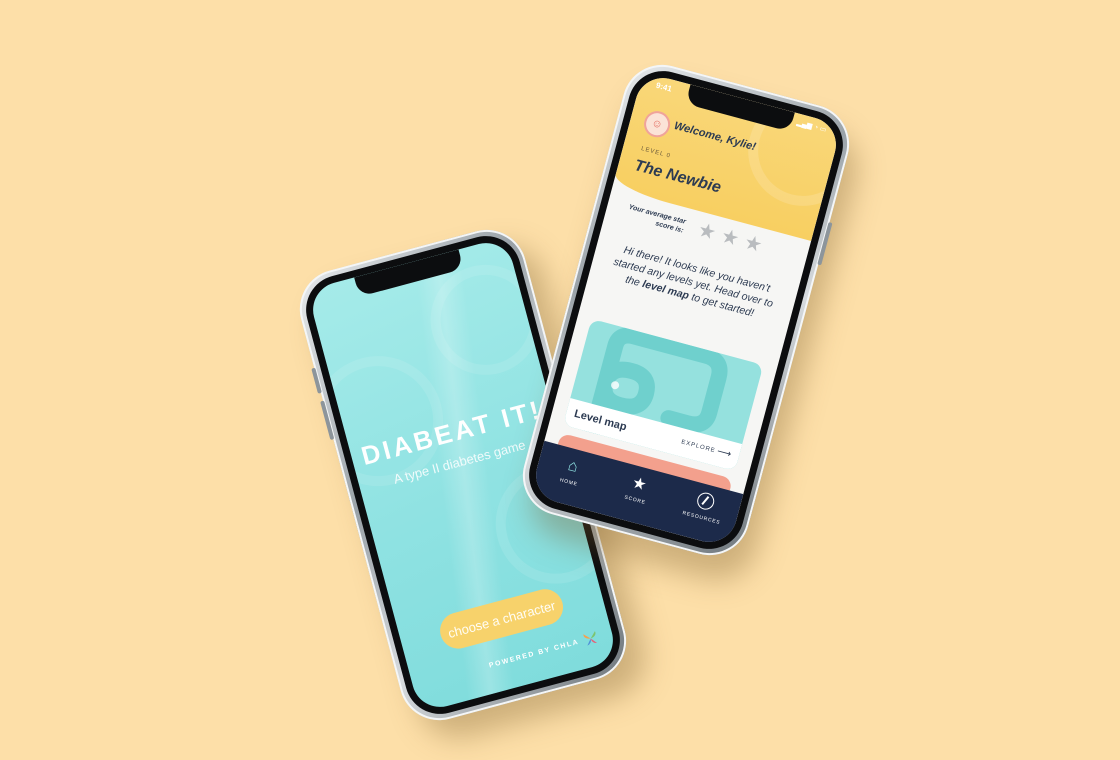 The height and width of the screenshot is (760, 1120). I want to click on compass-icon, so click(706, 501).